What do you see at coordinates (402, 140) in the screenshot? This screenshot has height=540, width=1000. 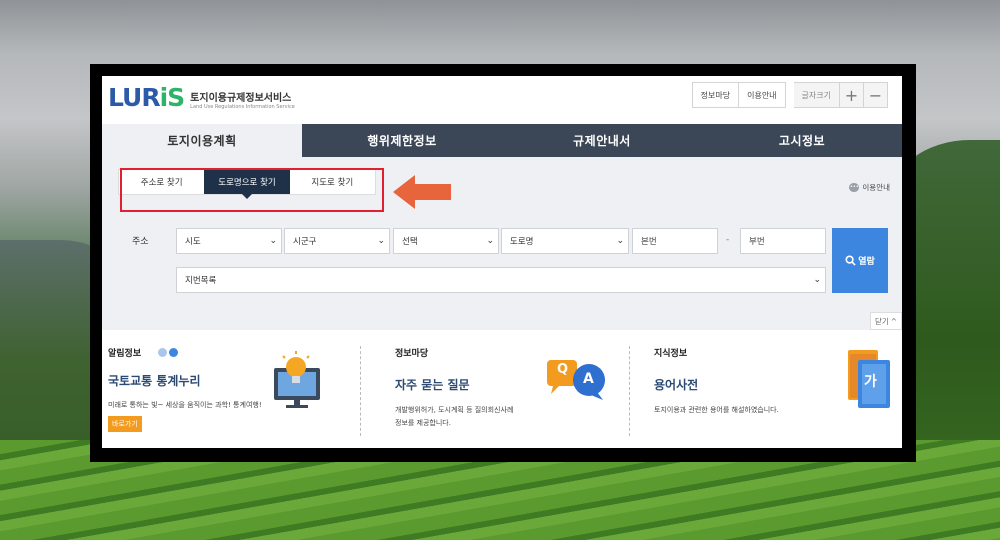 I see `tab-action-restriction: 행위제한정보` at bounding box center [402, 140].